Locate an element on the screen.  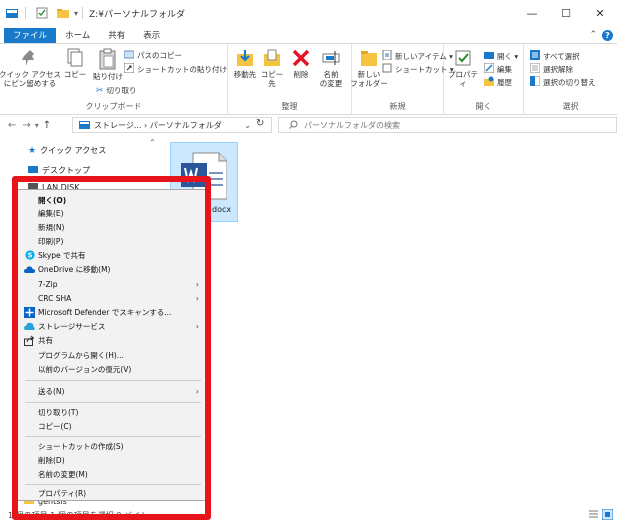
paste-icon is located at coordinates (108, 60).